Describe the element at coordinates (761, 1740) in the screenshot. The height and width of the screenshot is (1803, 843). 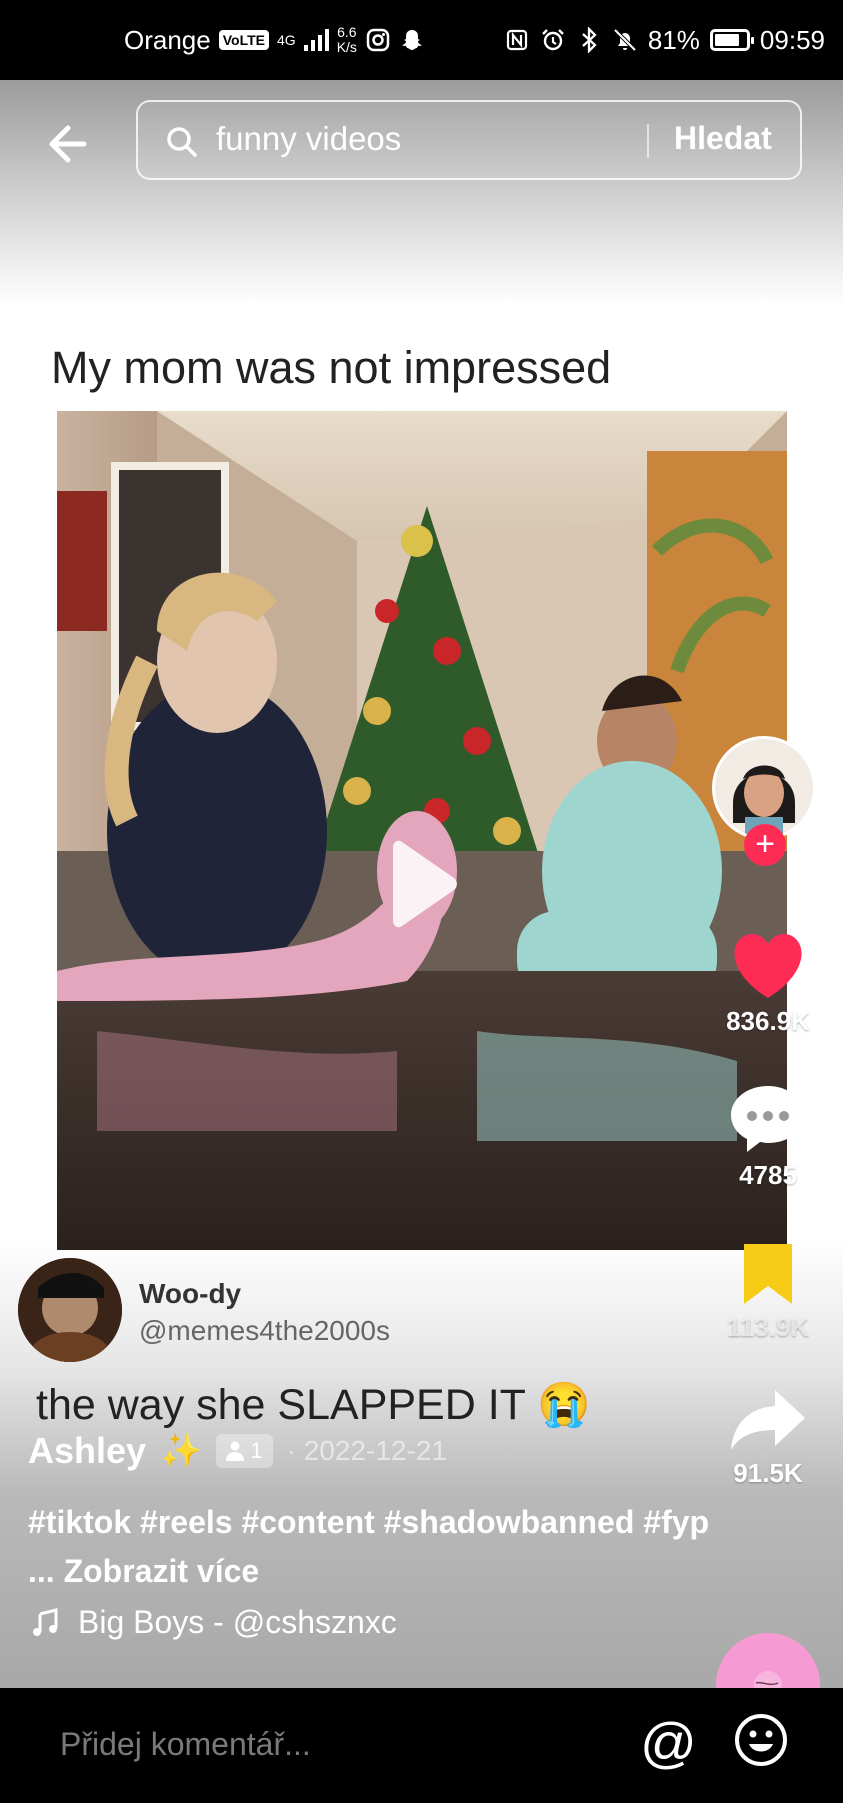
I see `emoji-icon` at that location.